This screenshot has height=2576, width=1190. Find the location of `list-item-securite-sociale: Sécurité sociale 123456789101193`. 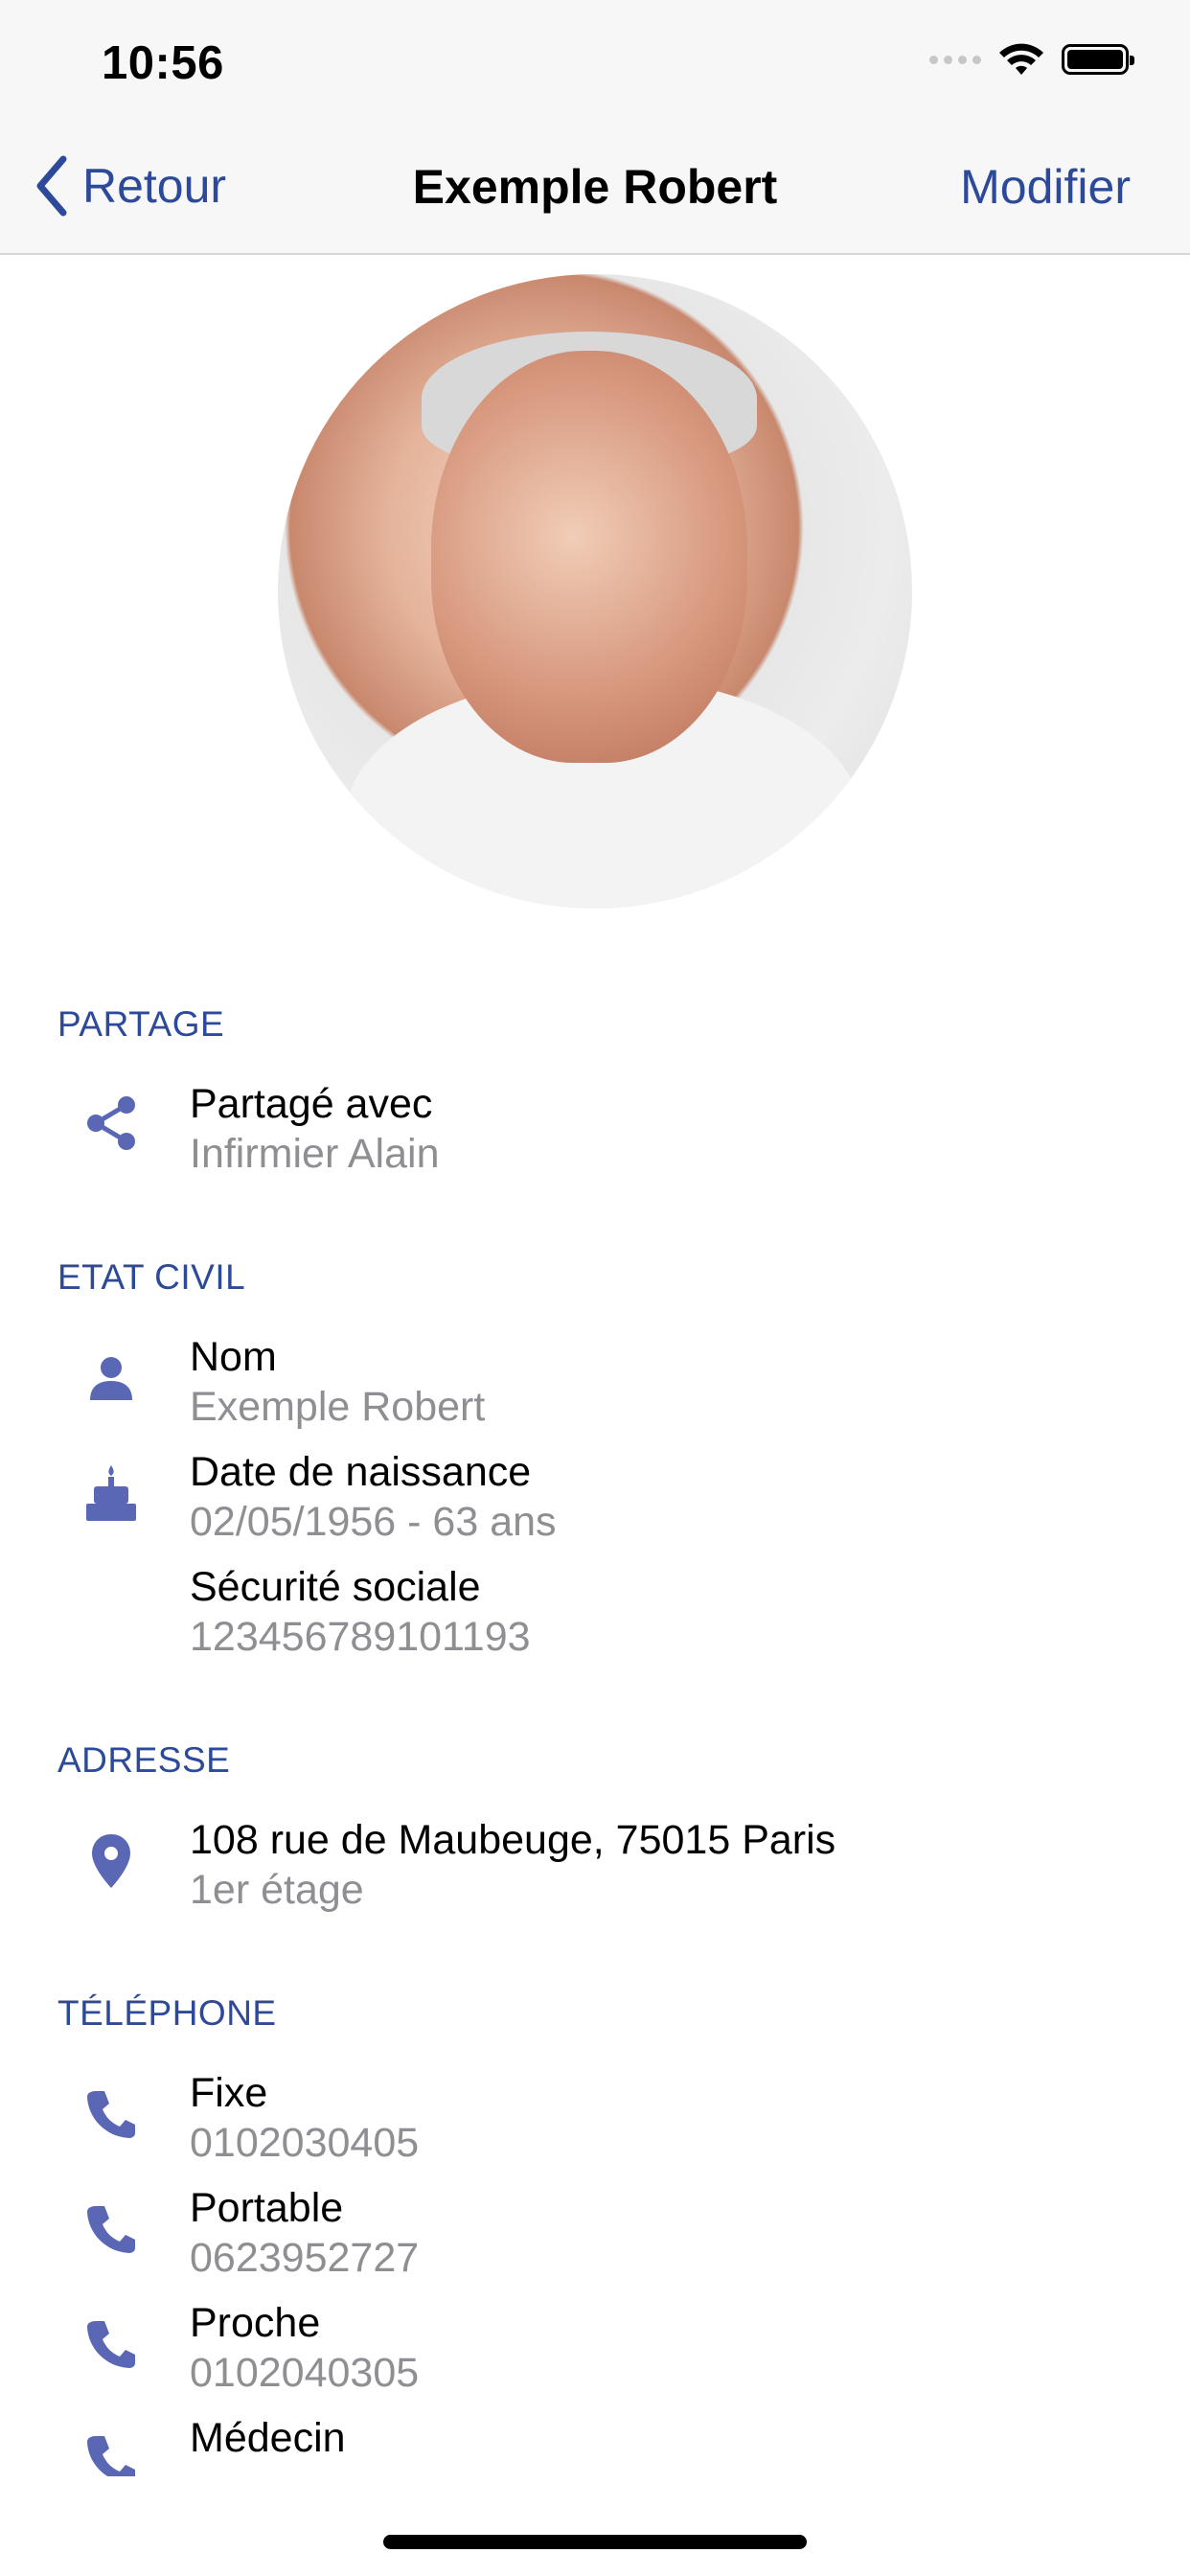

list-item-securite-sociale: Sécurité sociale 123456789101193 is located at coordinates (595, 1615).